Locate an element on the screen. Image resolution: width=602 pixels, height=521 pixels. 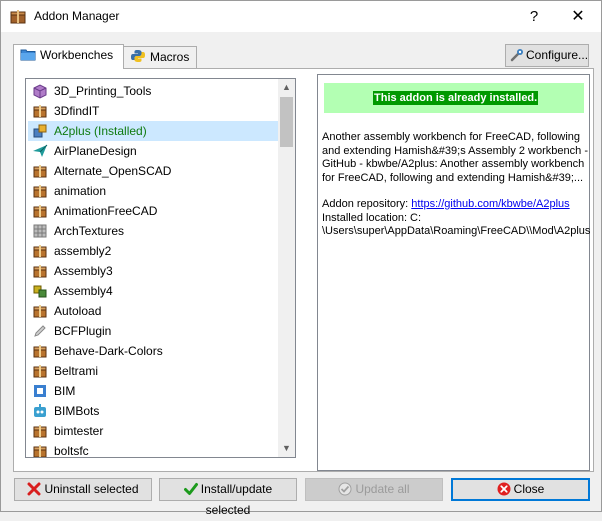
install-update-selected-button: Install/update selected is located at coordinates (228, 497).